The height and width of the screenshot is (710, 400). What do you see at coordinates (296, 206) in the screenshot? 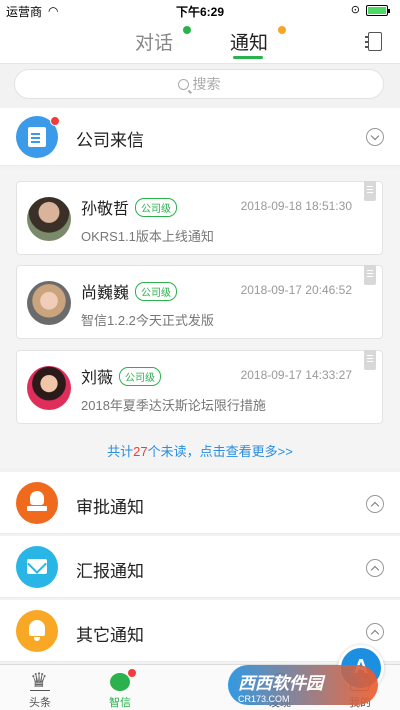
I see `timestamp: 2018-09-18 18:51:30` at bounding box center [296, 206].